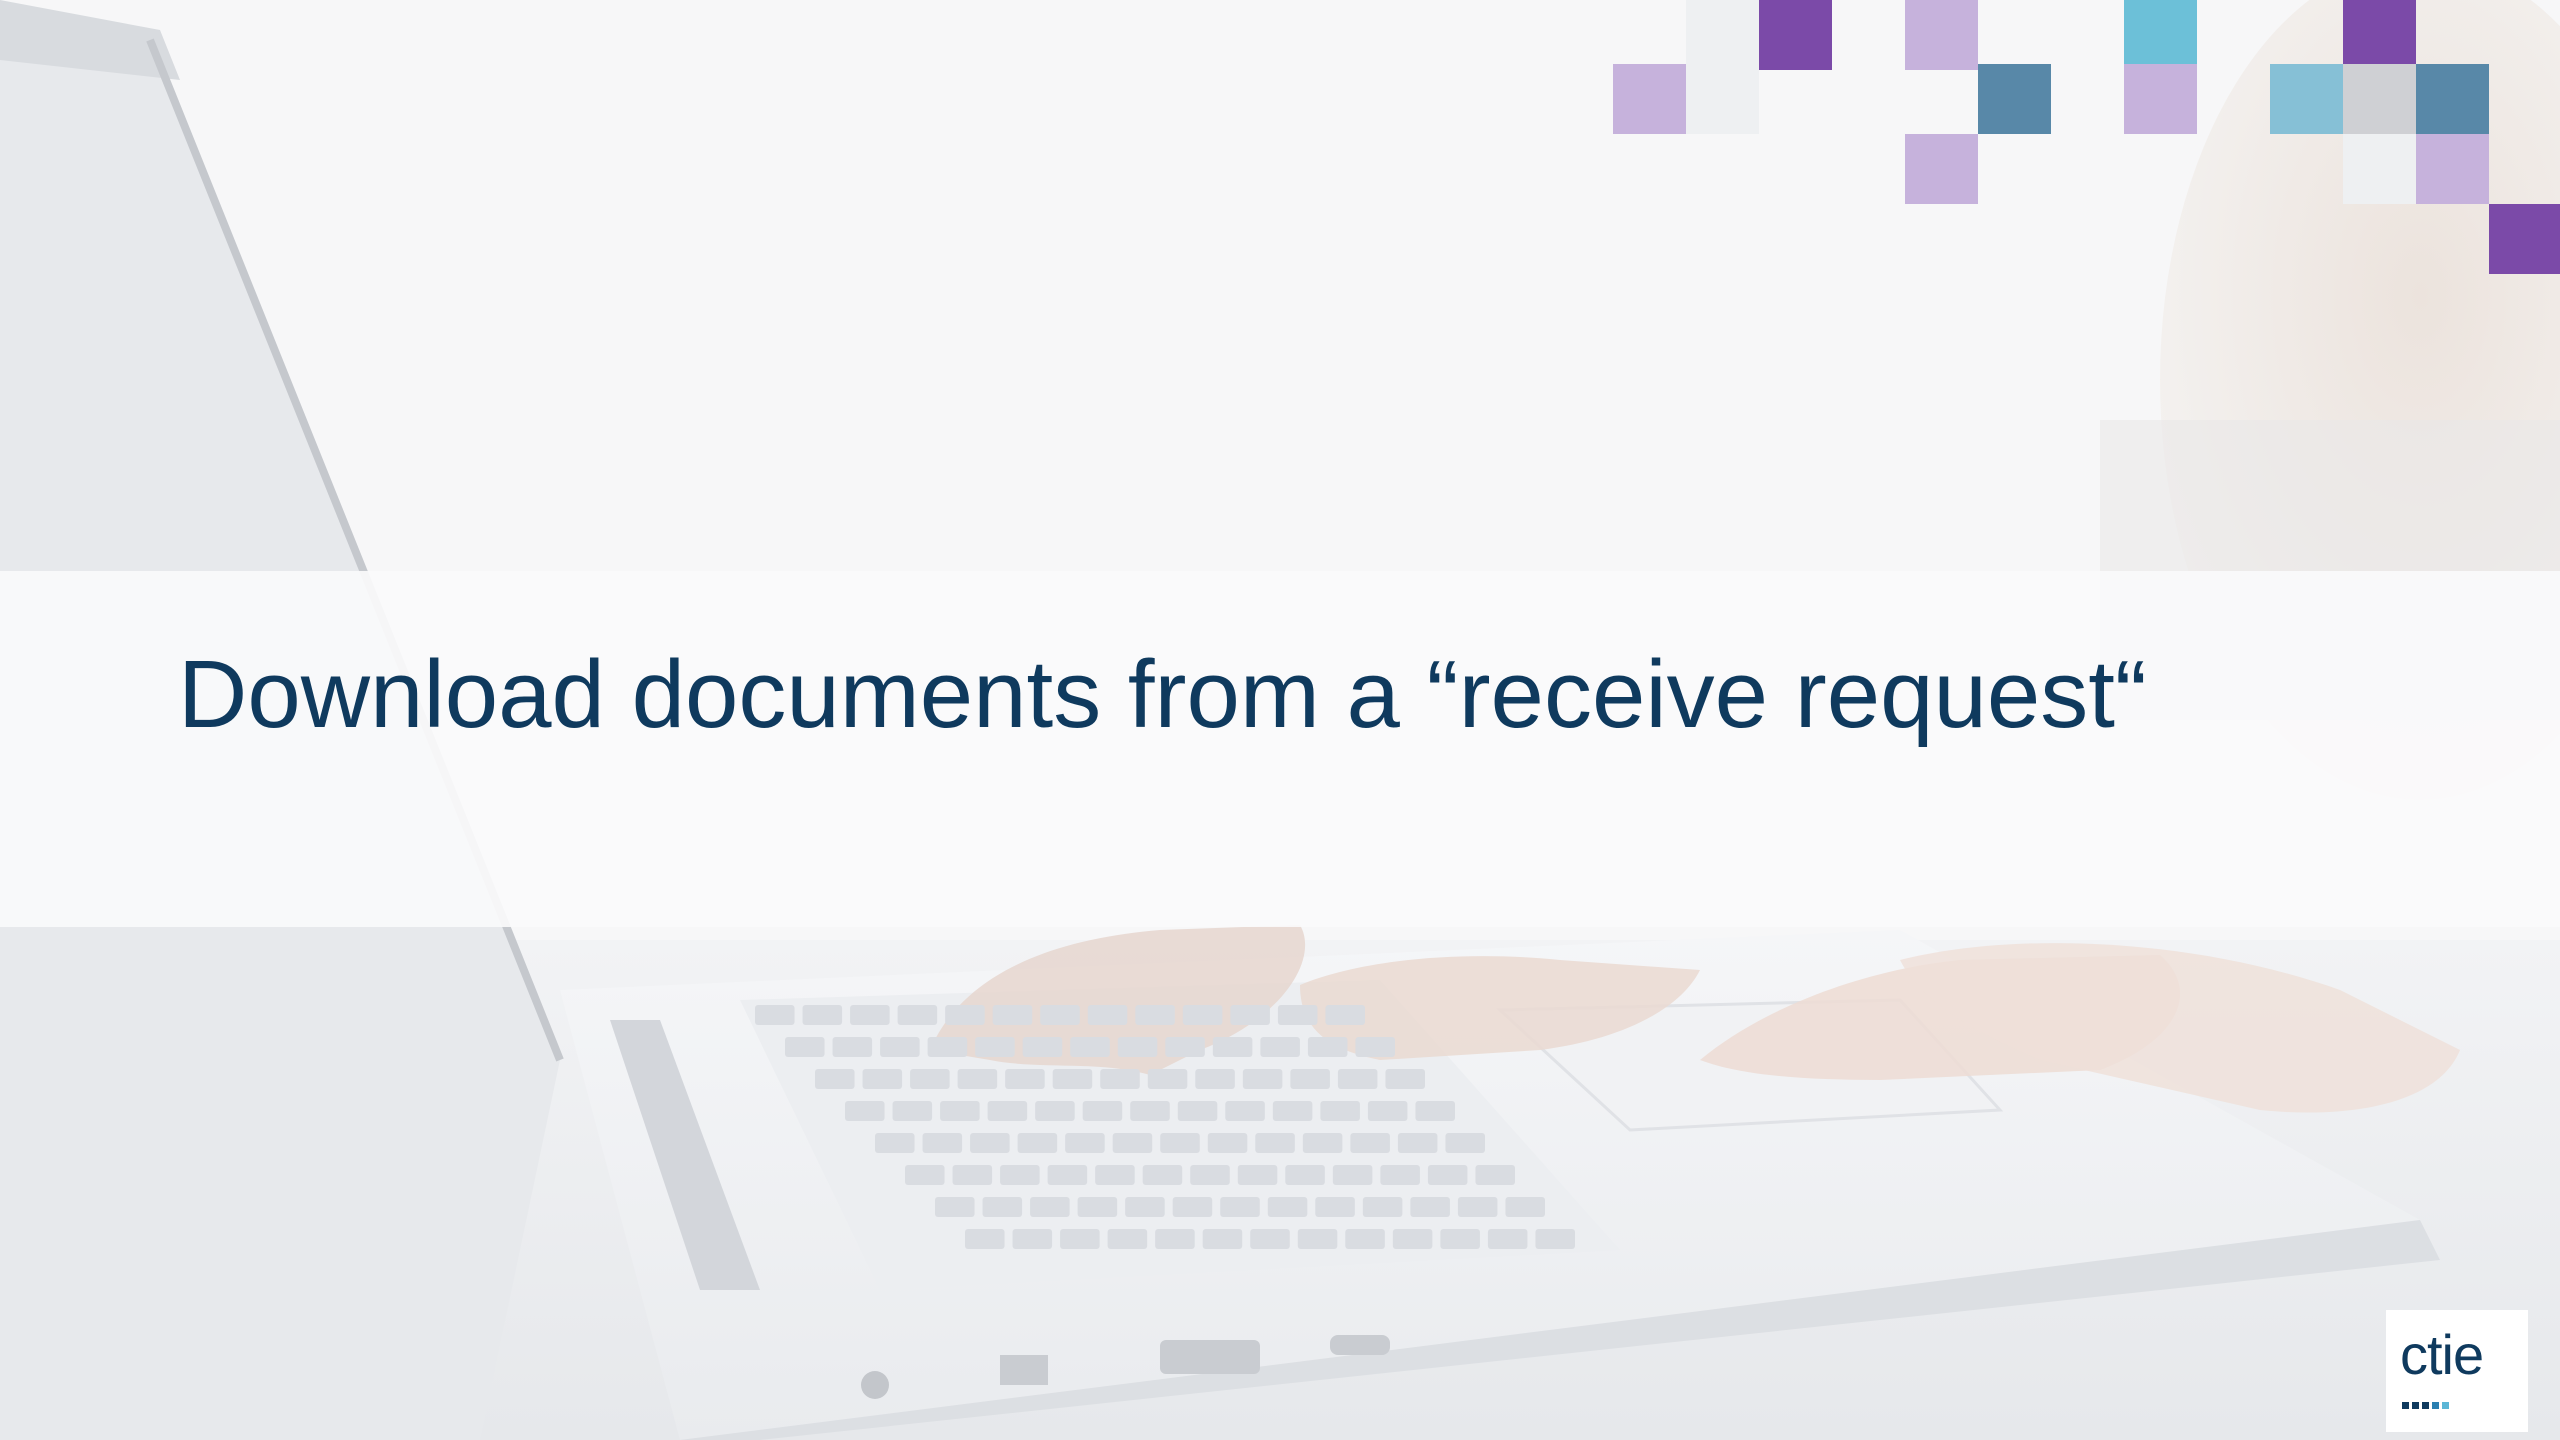 Image resolution: width=2560 pixels, height=1440 pixels. I want to click on ctie-logo-dots, so click(2437, 1406).